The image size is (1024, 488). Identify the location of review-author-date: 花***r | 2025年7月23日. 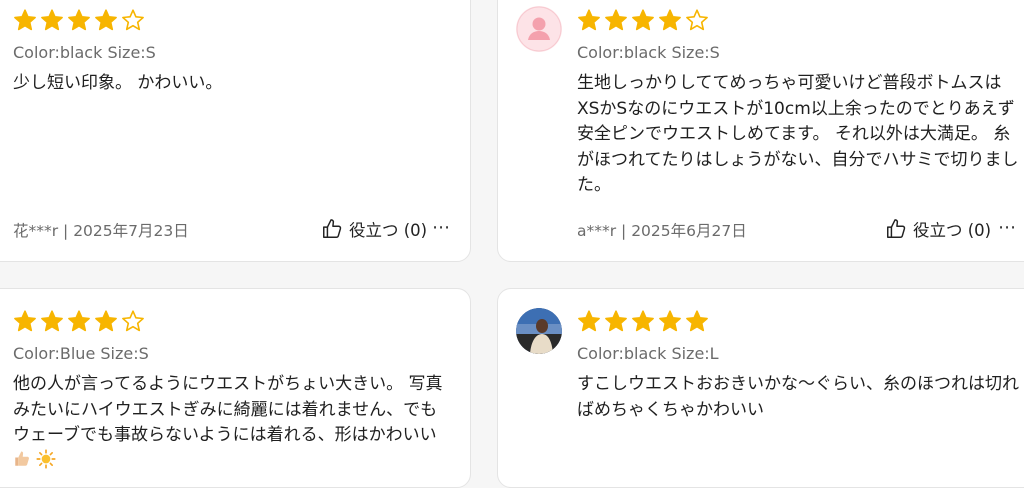
(101, 231).